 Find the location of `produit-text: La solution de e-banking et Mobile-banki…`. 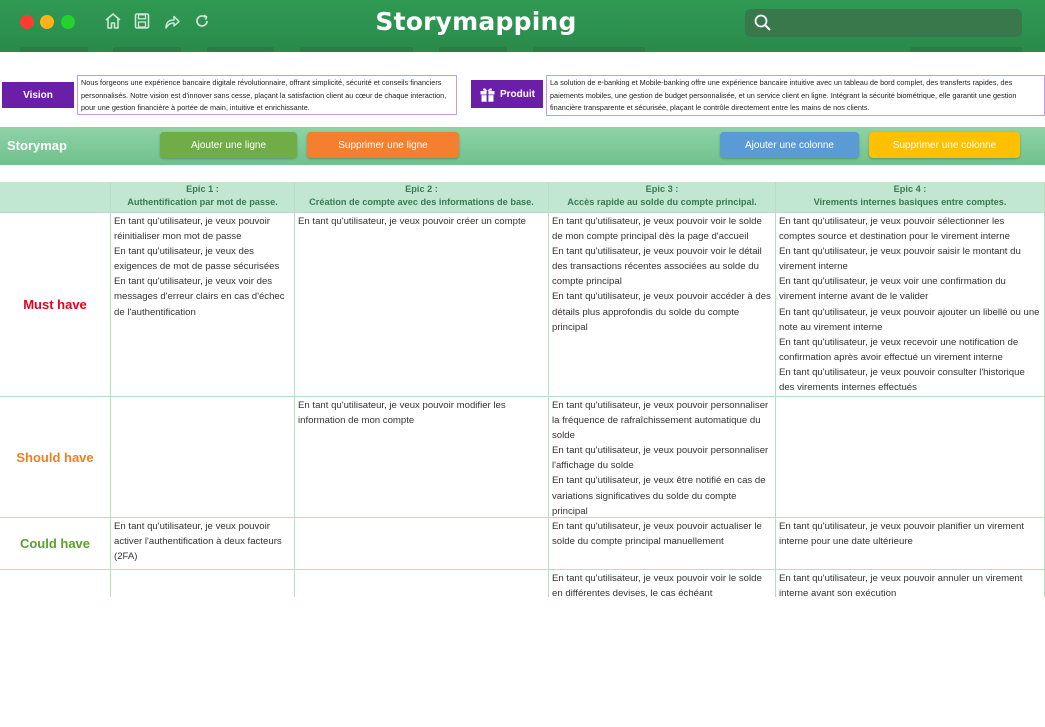

produit-text: La solution de e-banking et Mobile-banki… is located at coordinates (795, 95).